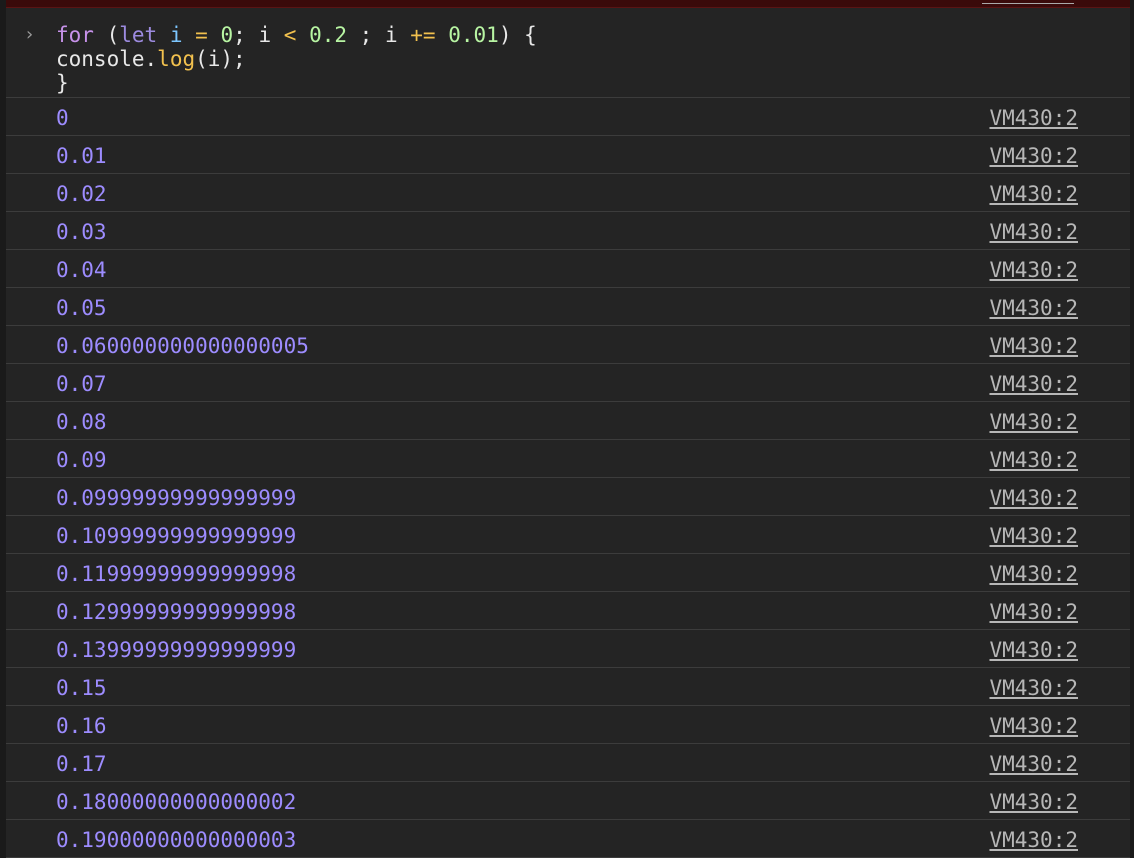  Describe the element at coordinates (81, 422) in the screenshot. I see `log-value: 0.08` at that location.